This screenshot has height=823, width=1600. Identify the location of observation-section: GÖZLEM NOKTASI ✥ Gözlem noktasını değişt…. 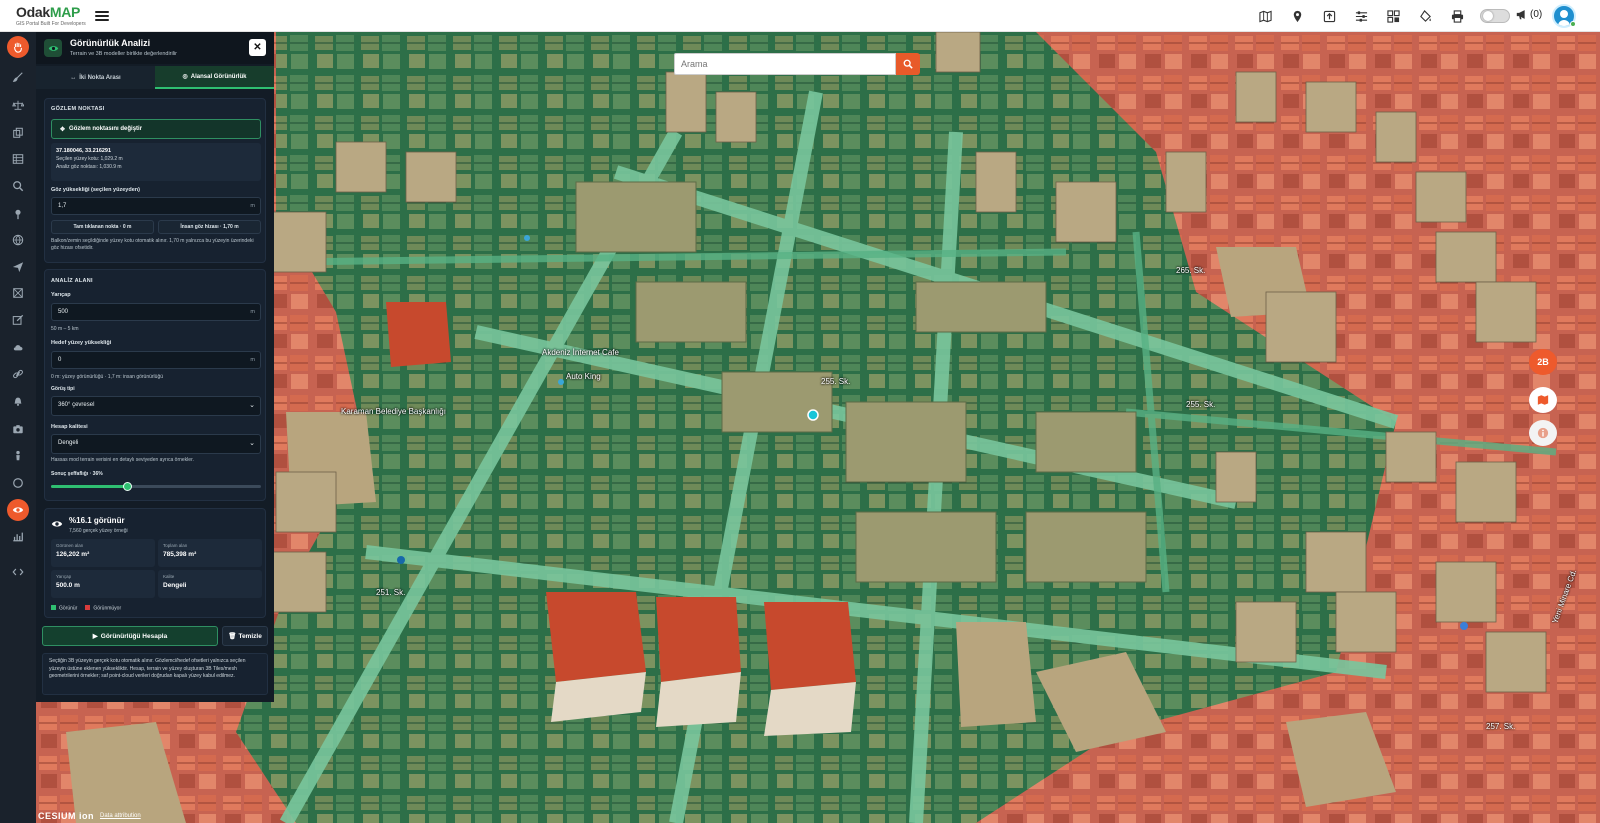
(155, 180).